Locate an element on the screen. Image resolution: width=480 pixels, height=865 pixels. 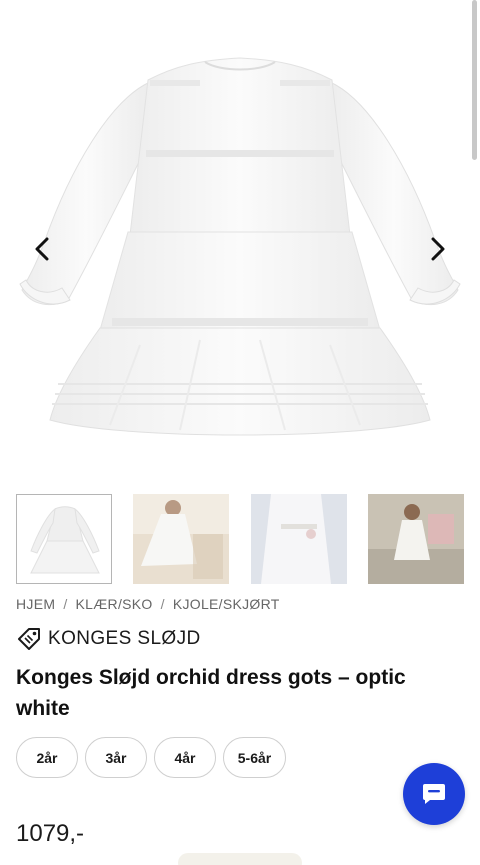
thumbnail-dress-detail-image is located at coordinates (298, 539).